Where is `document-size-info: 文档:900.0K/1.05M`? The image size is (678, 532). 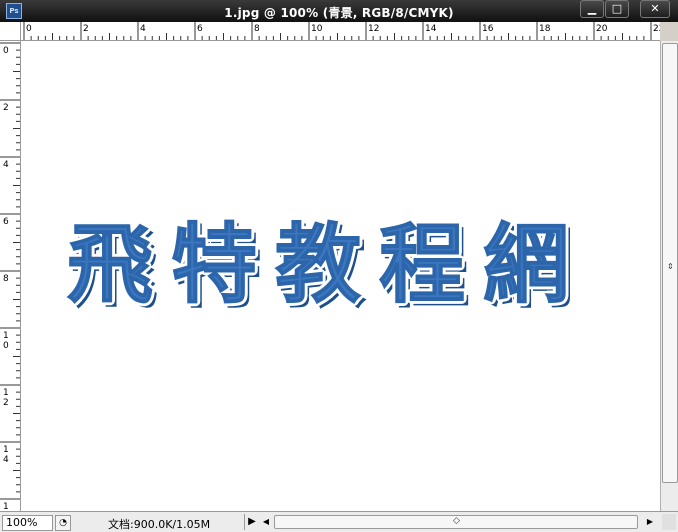
document-size-info: 文档:900.0K/1.05M is located at coordinates (159, 524).